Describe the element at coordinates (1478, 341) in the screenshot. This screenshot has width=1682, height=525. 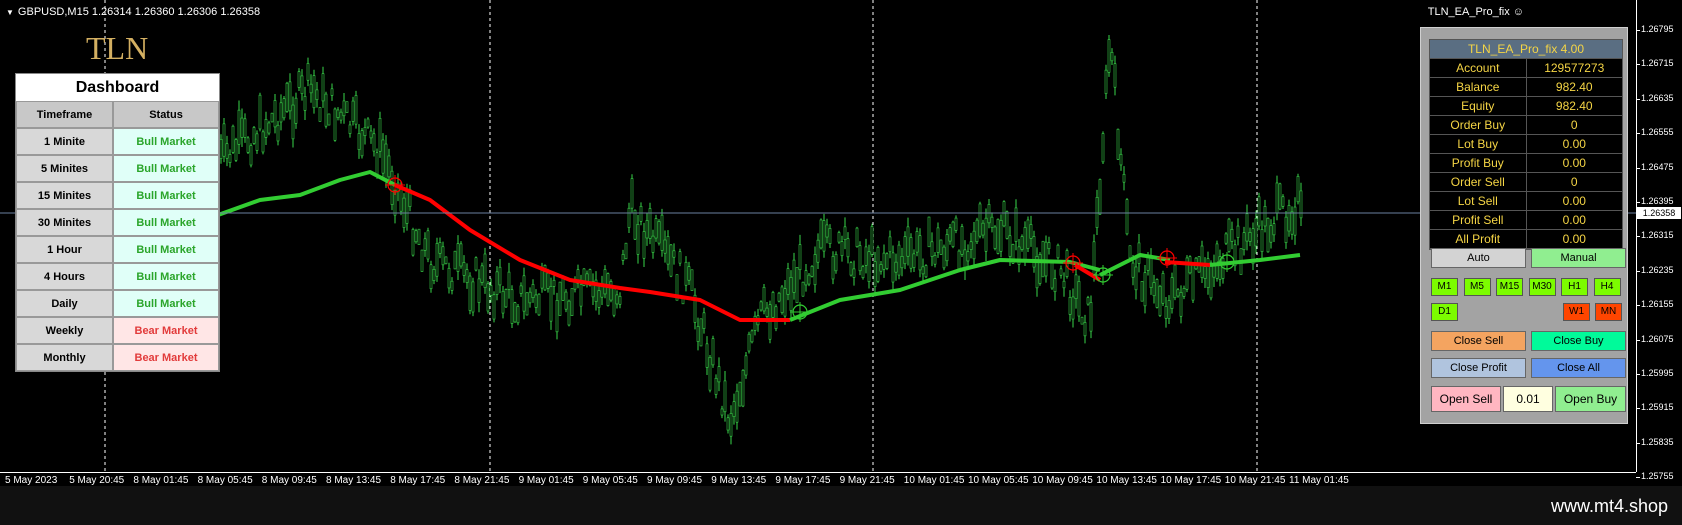
I see `close-sell-button: Close Sell` at that location.